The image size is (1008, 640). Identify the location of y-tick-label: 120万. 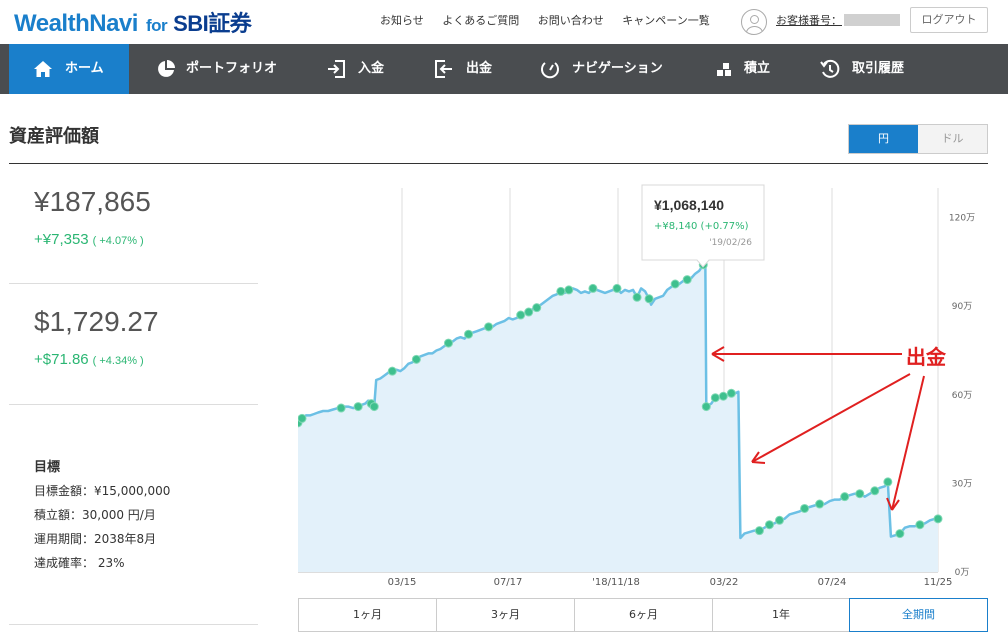
(962, 219).